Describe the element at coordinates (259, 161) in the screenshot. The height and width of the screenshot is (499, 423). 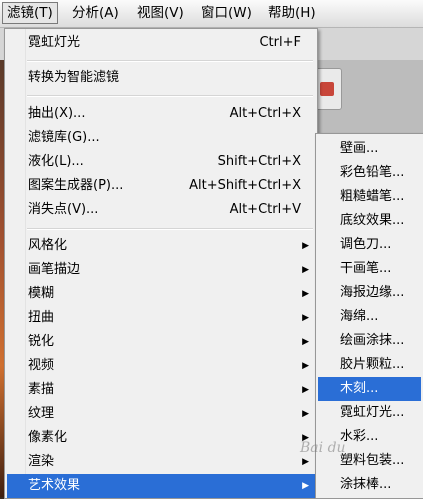
I see `menu-item-shortcut: Shift+Ctrl+X` at that location.